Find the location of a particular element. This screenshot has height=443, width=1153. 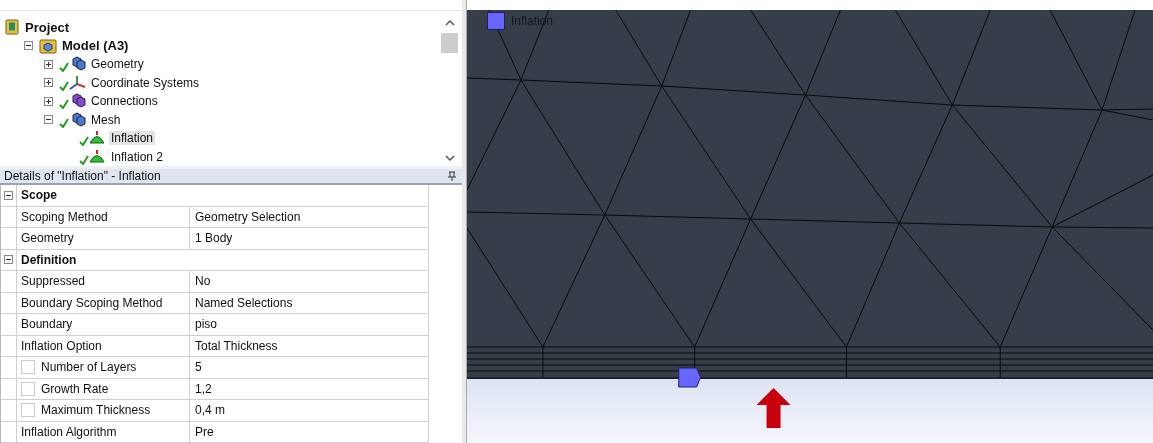

property-label: Boundary is located at coordinates (47, 324).